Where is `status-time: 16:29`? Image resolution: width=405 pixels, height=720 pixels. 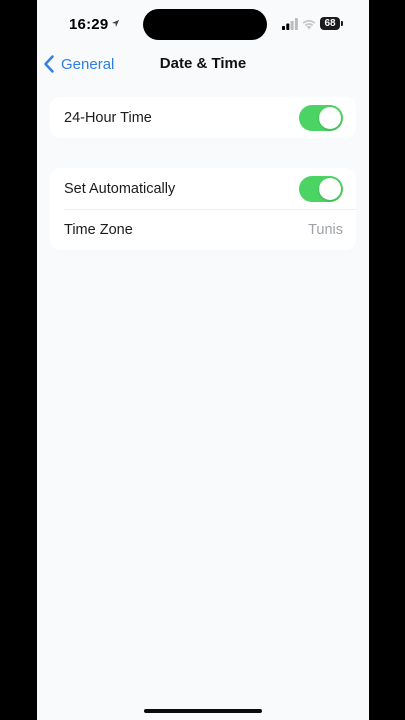
status-time: 16:29 is located at coordinates (89, 24).